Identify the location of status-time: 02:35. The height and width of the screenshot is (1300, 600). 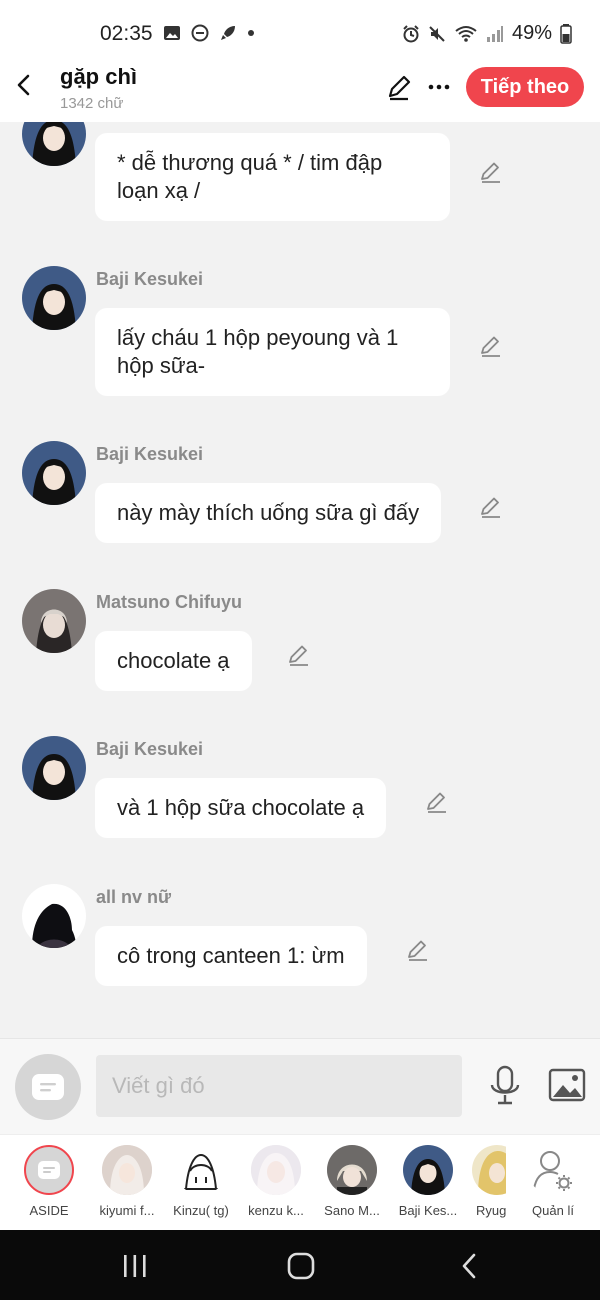
(126, 33).